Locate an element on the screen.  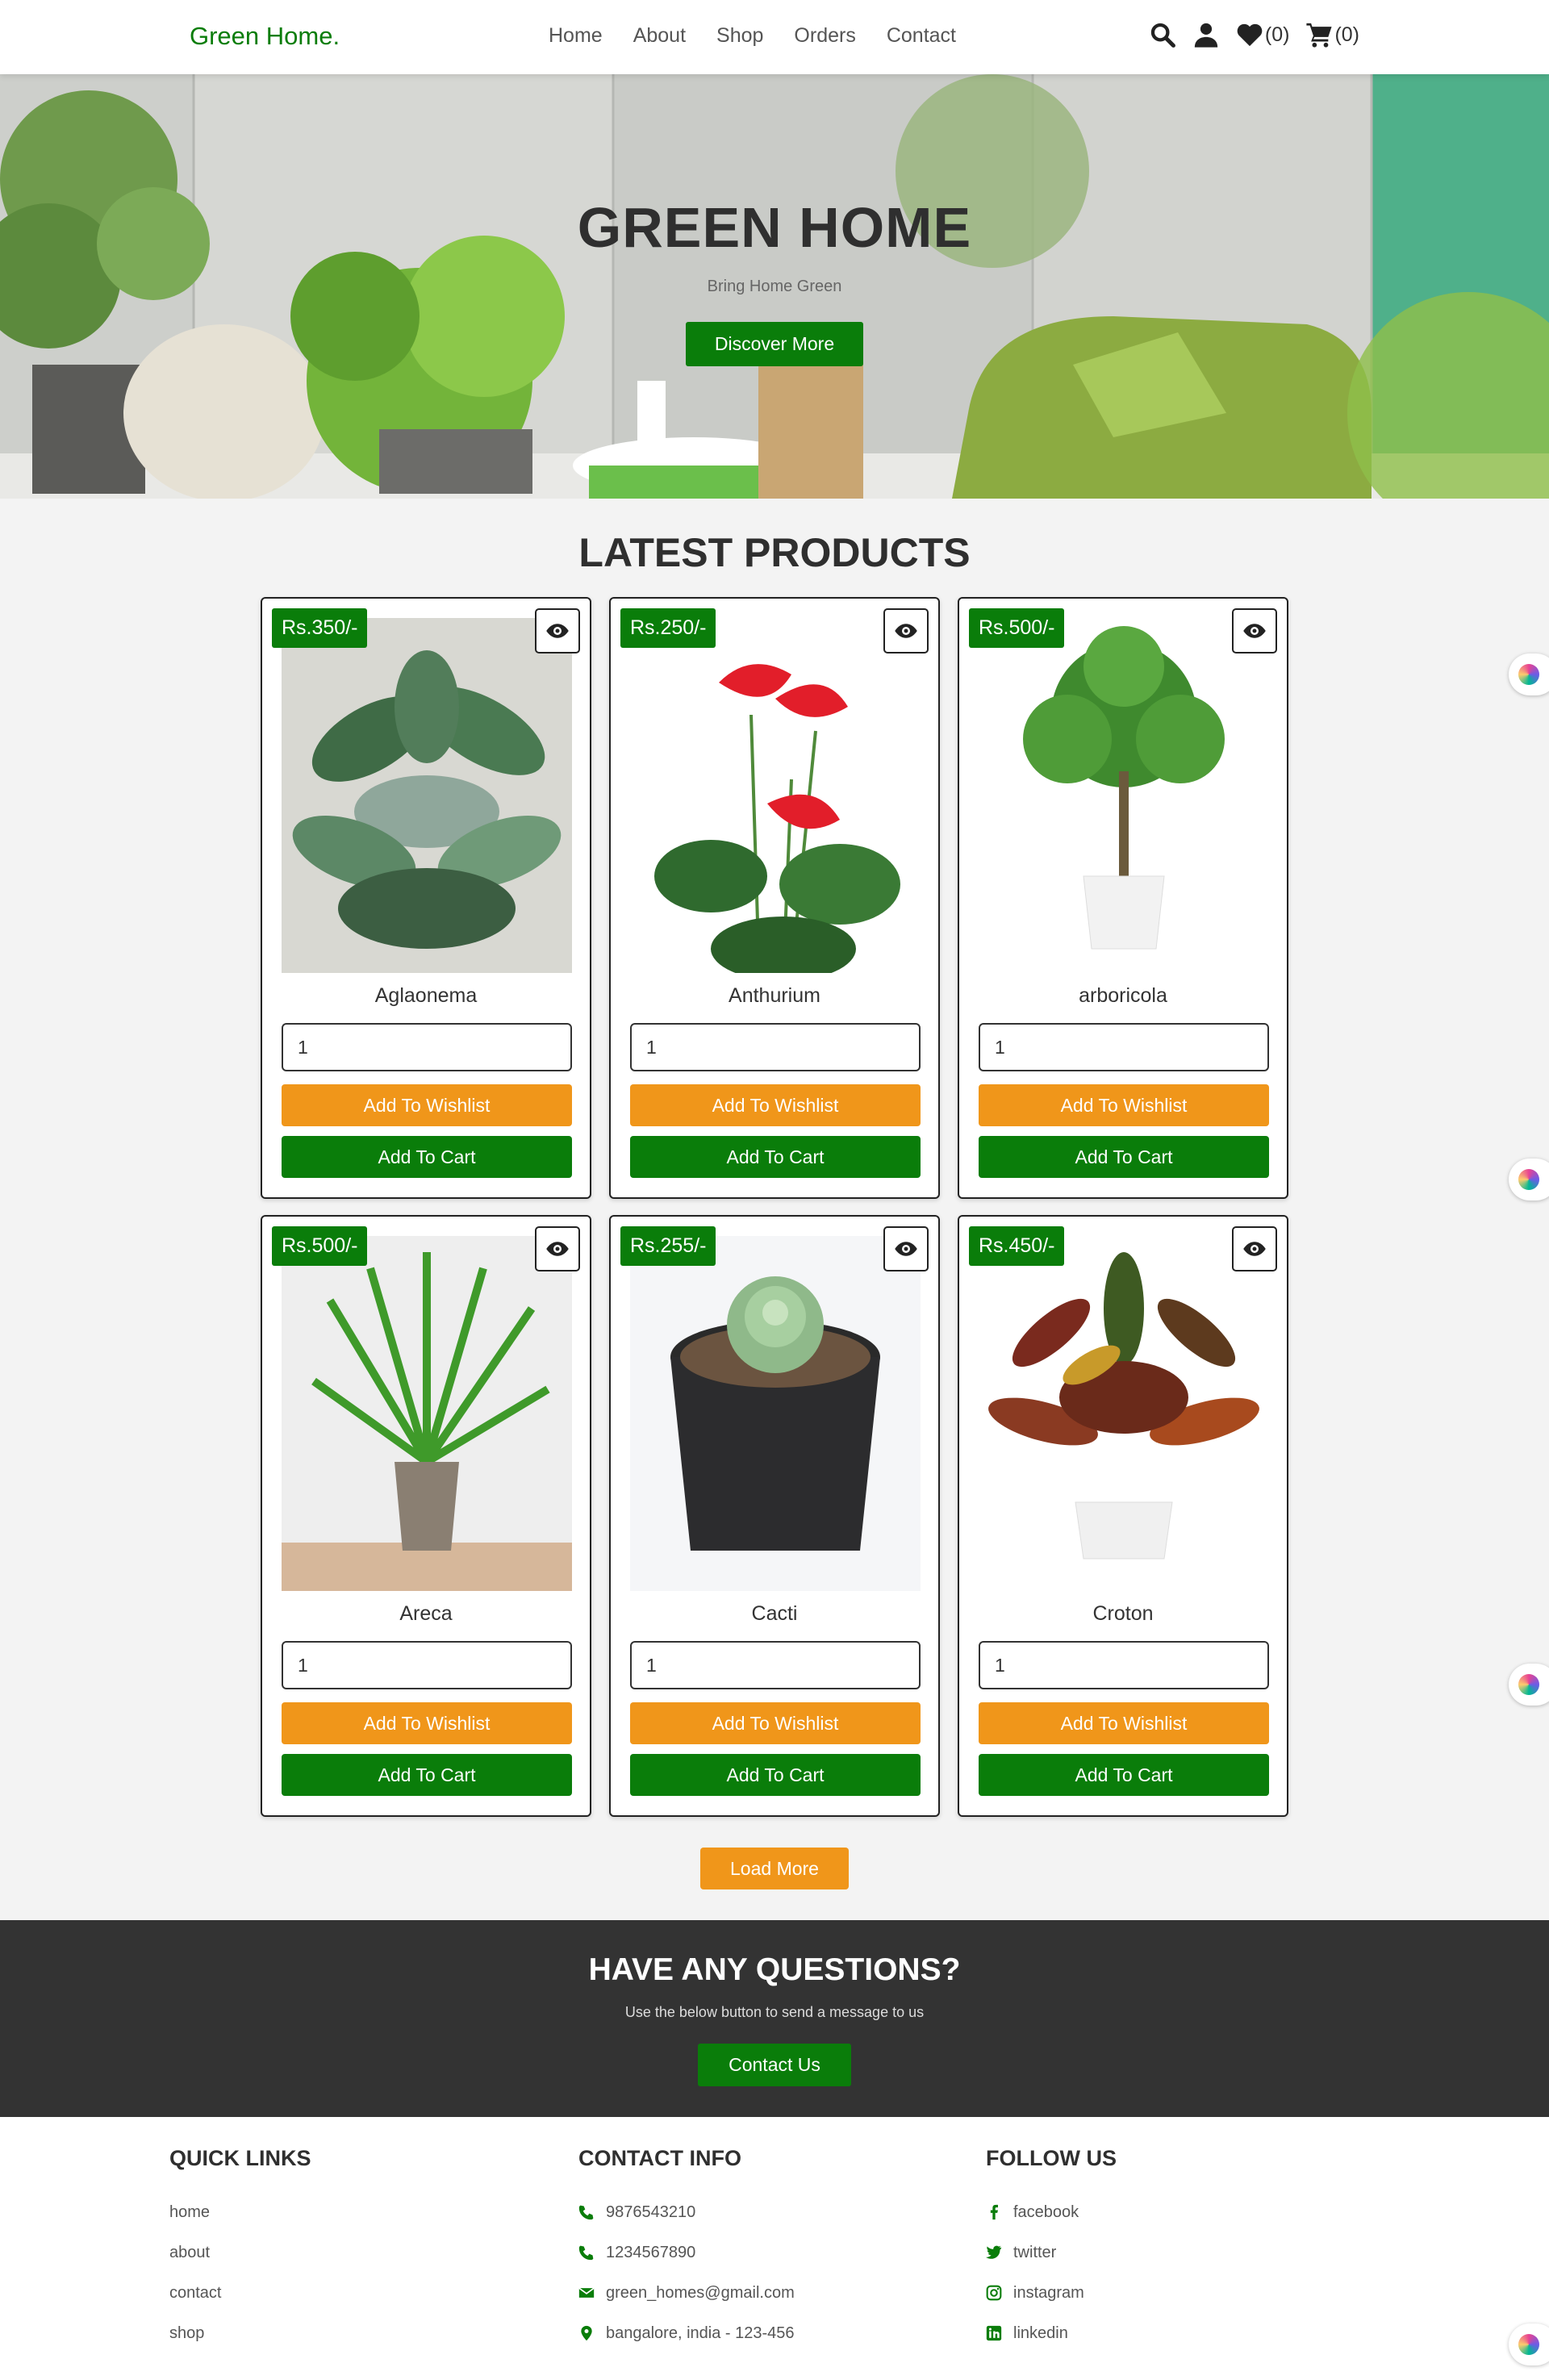
phone-item: 1234567890 is located at coordinates (686, 2252).